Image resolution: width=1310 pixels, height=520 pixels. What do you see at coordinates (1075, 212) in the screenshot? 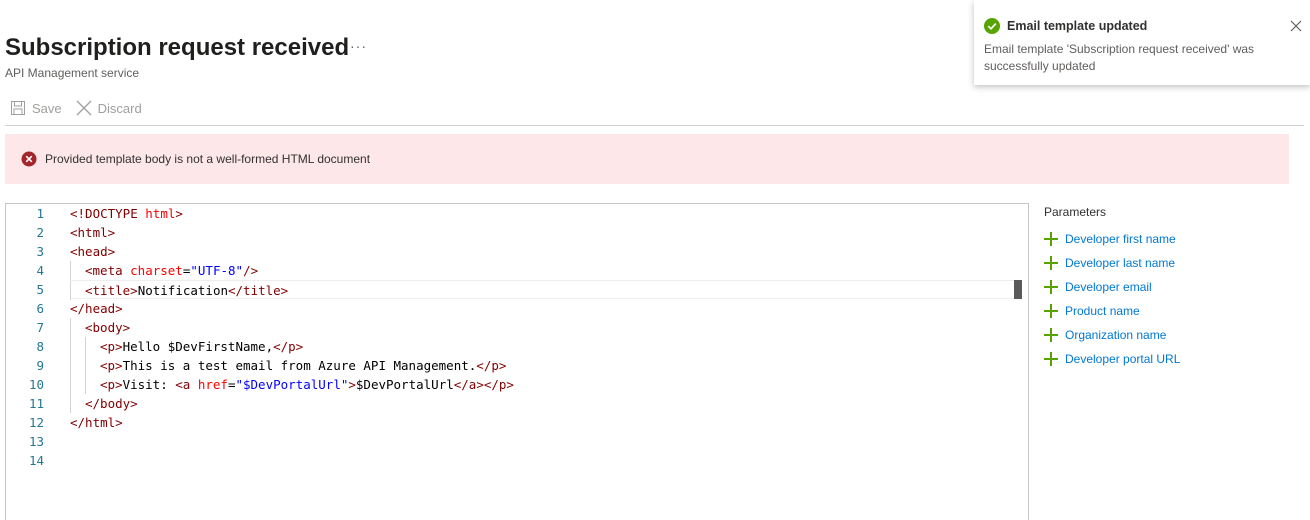
I see `parameters-title: Parameters` at bounding box center [1075, 212].